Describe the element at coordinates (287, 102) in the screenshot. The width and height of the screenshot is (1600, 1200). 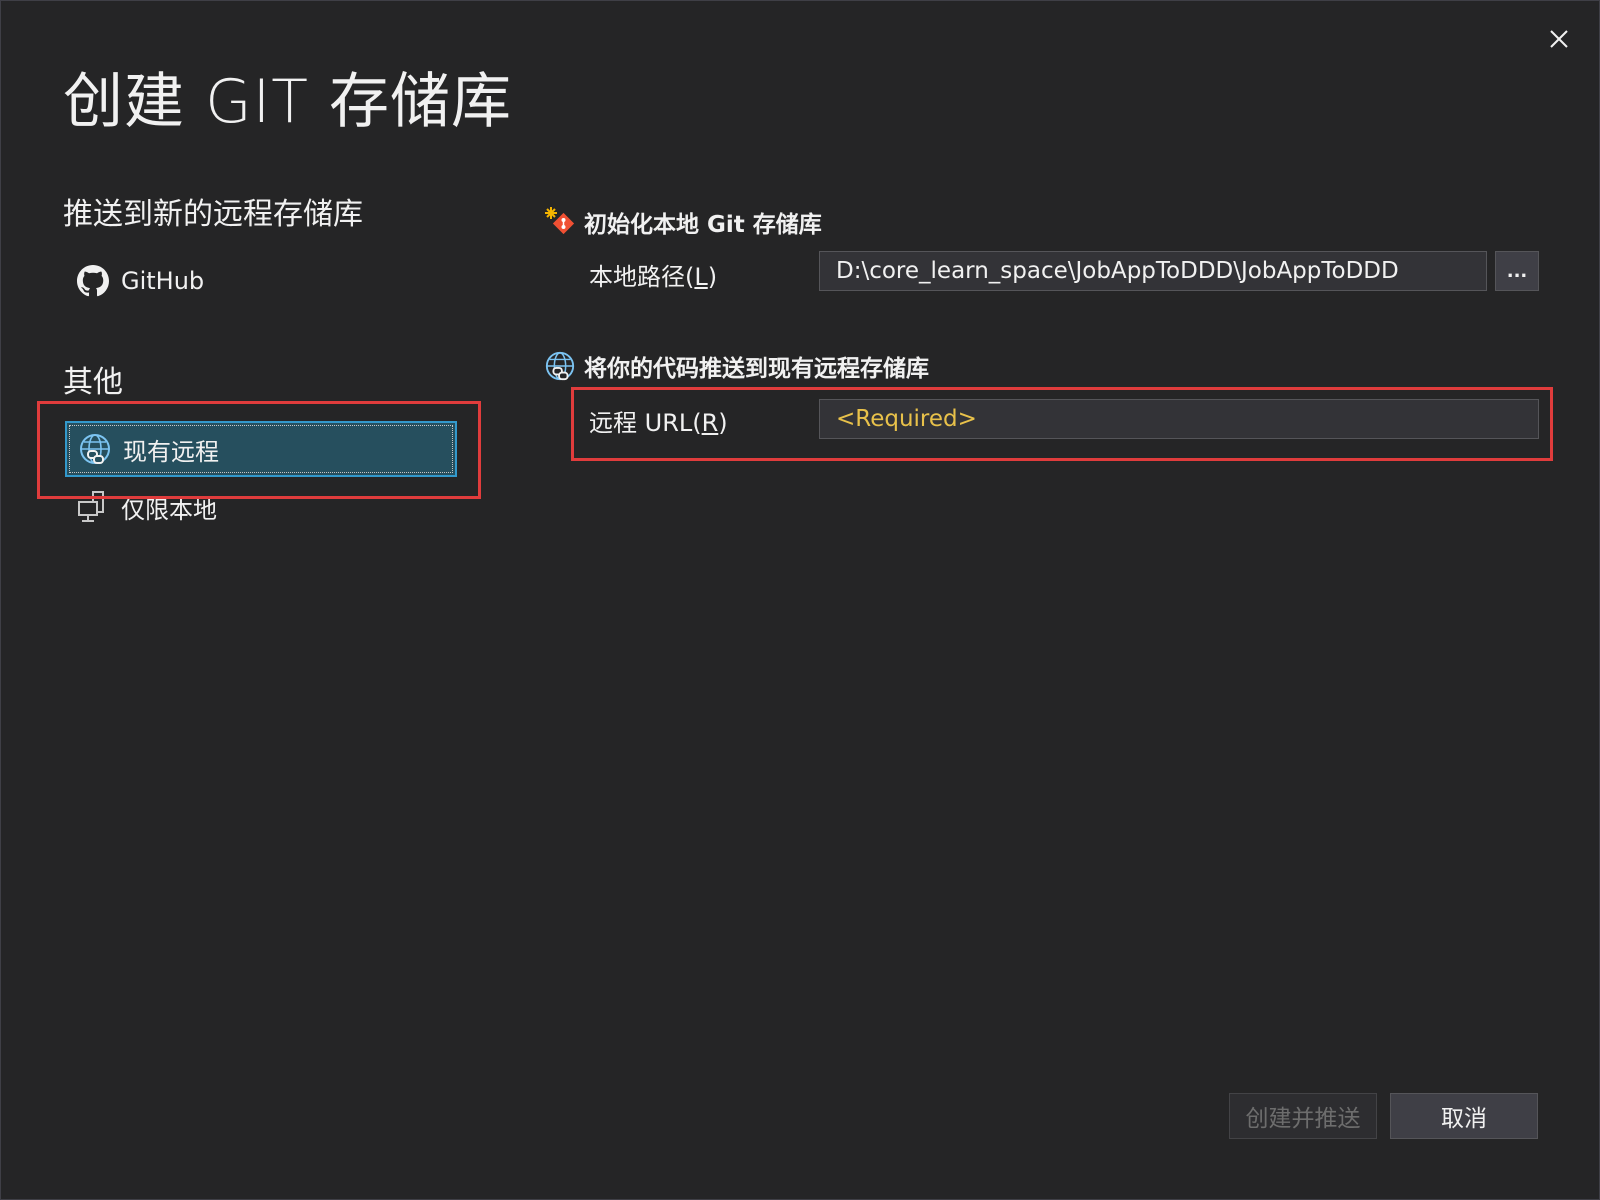
I see `dialog-title: 创建 GIT 存储库` at that location.